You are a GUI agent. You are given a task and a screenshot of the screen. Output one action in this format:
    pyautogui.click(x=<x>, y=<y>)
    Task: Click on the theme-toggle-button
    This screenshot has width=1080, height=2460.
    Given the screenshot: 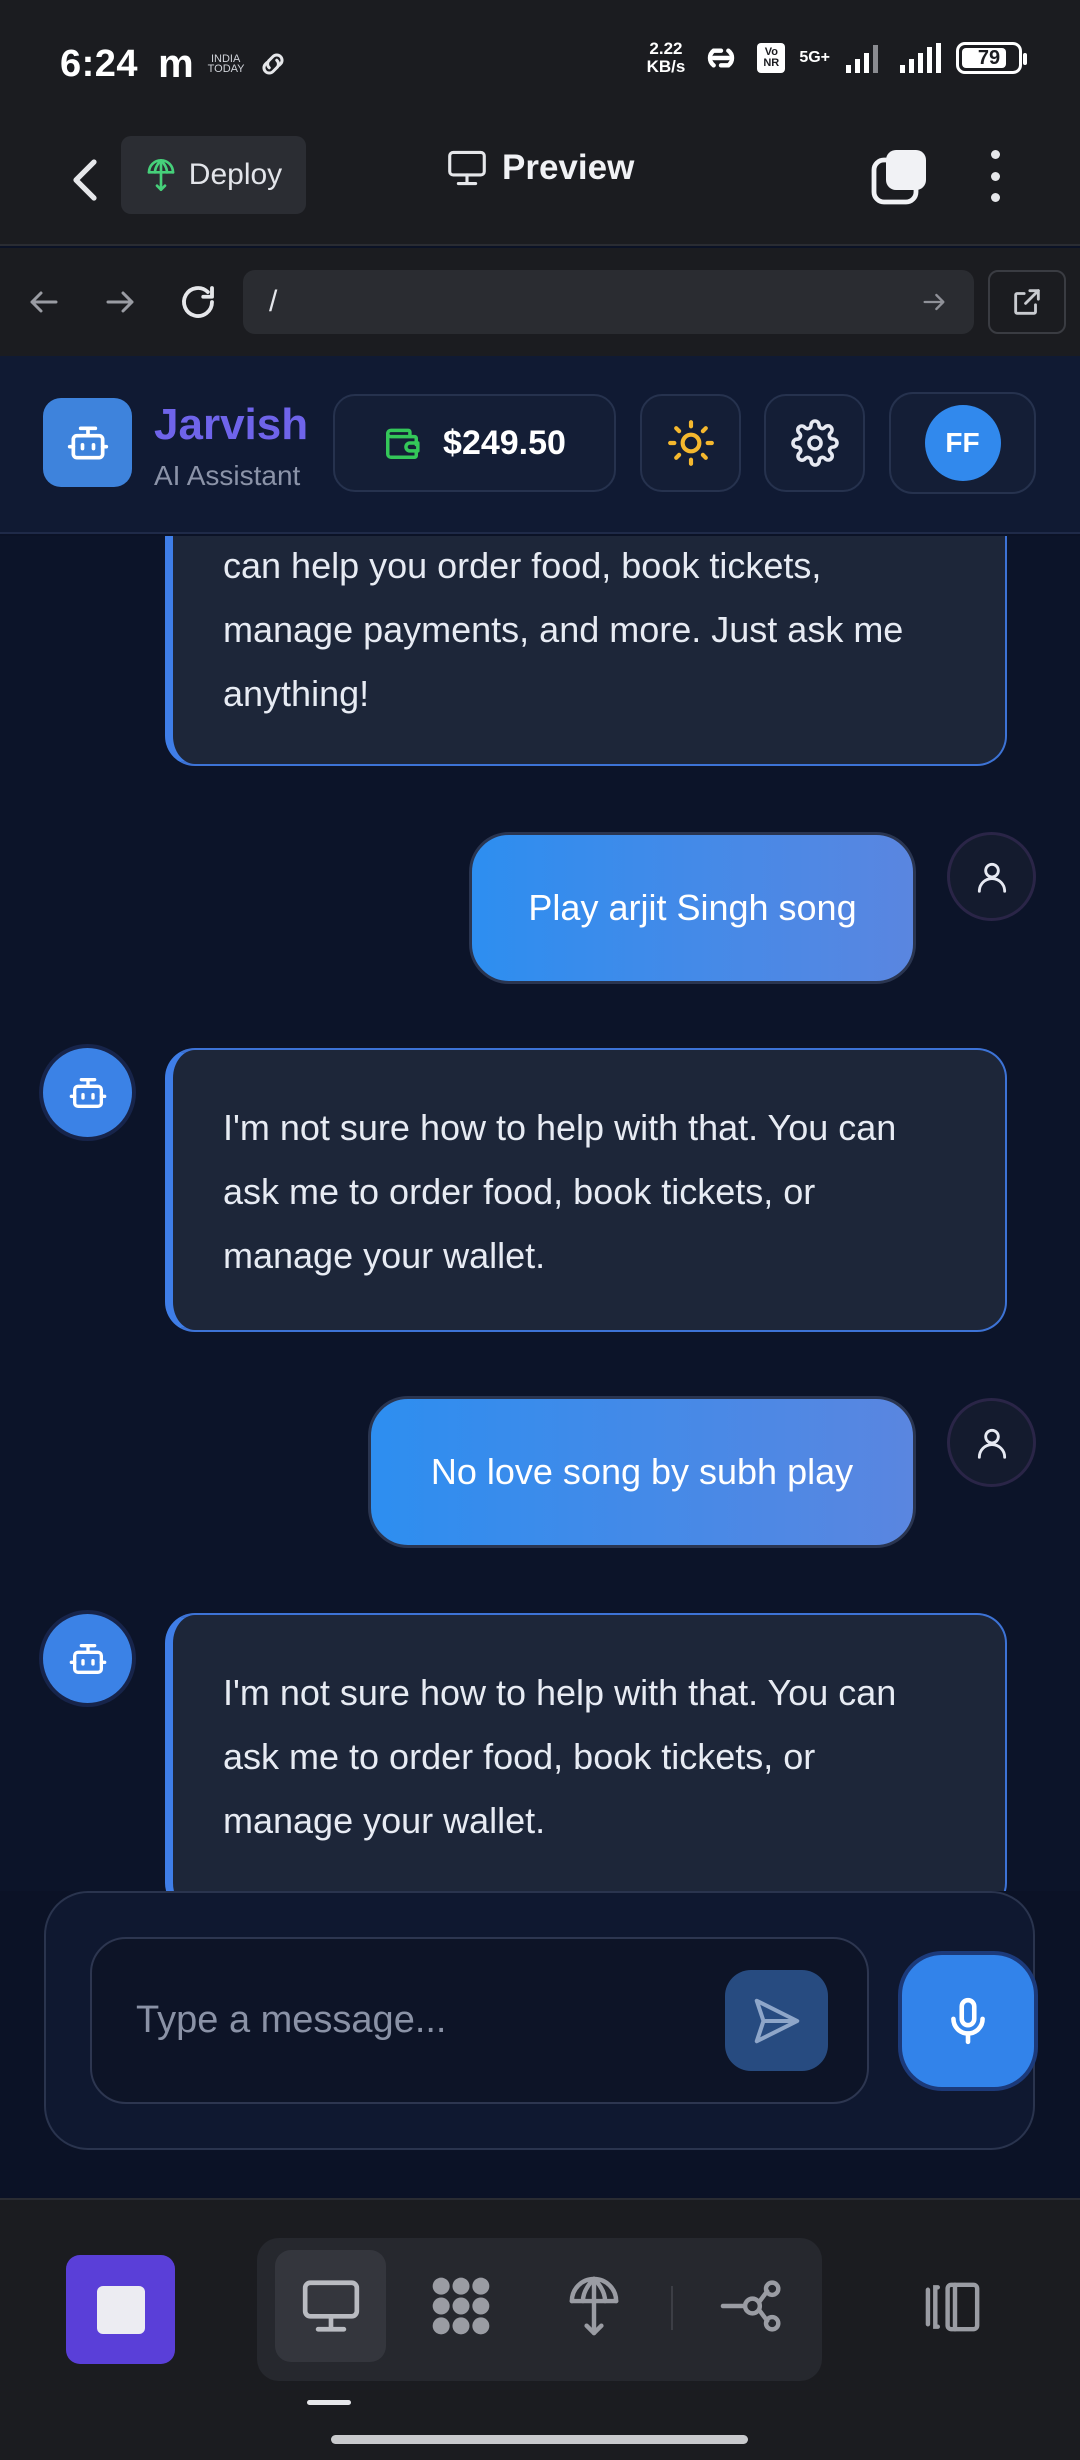 What is the action you would take?
    pyautogui.click(x=690, y=443)
    